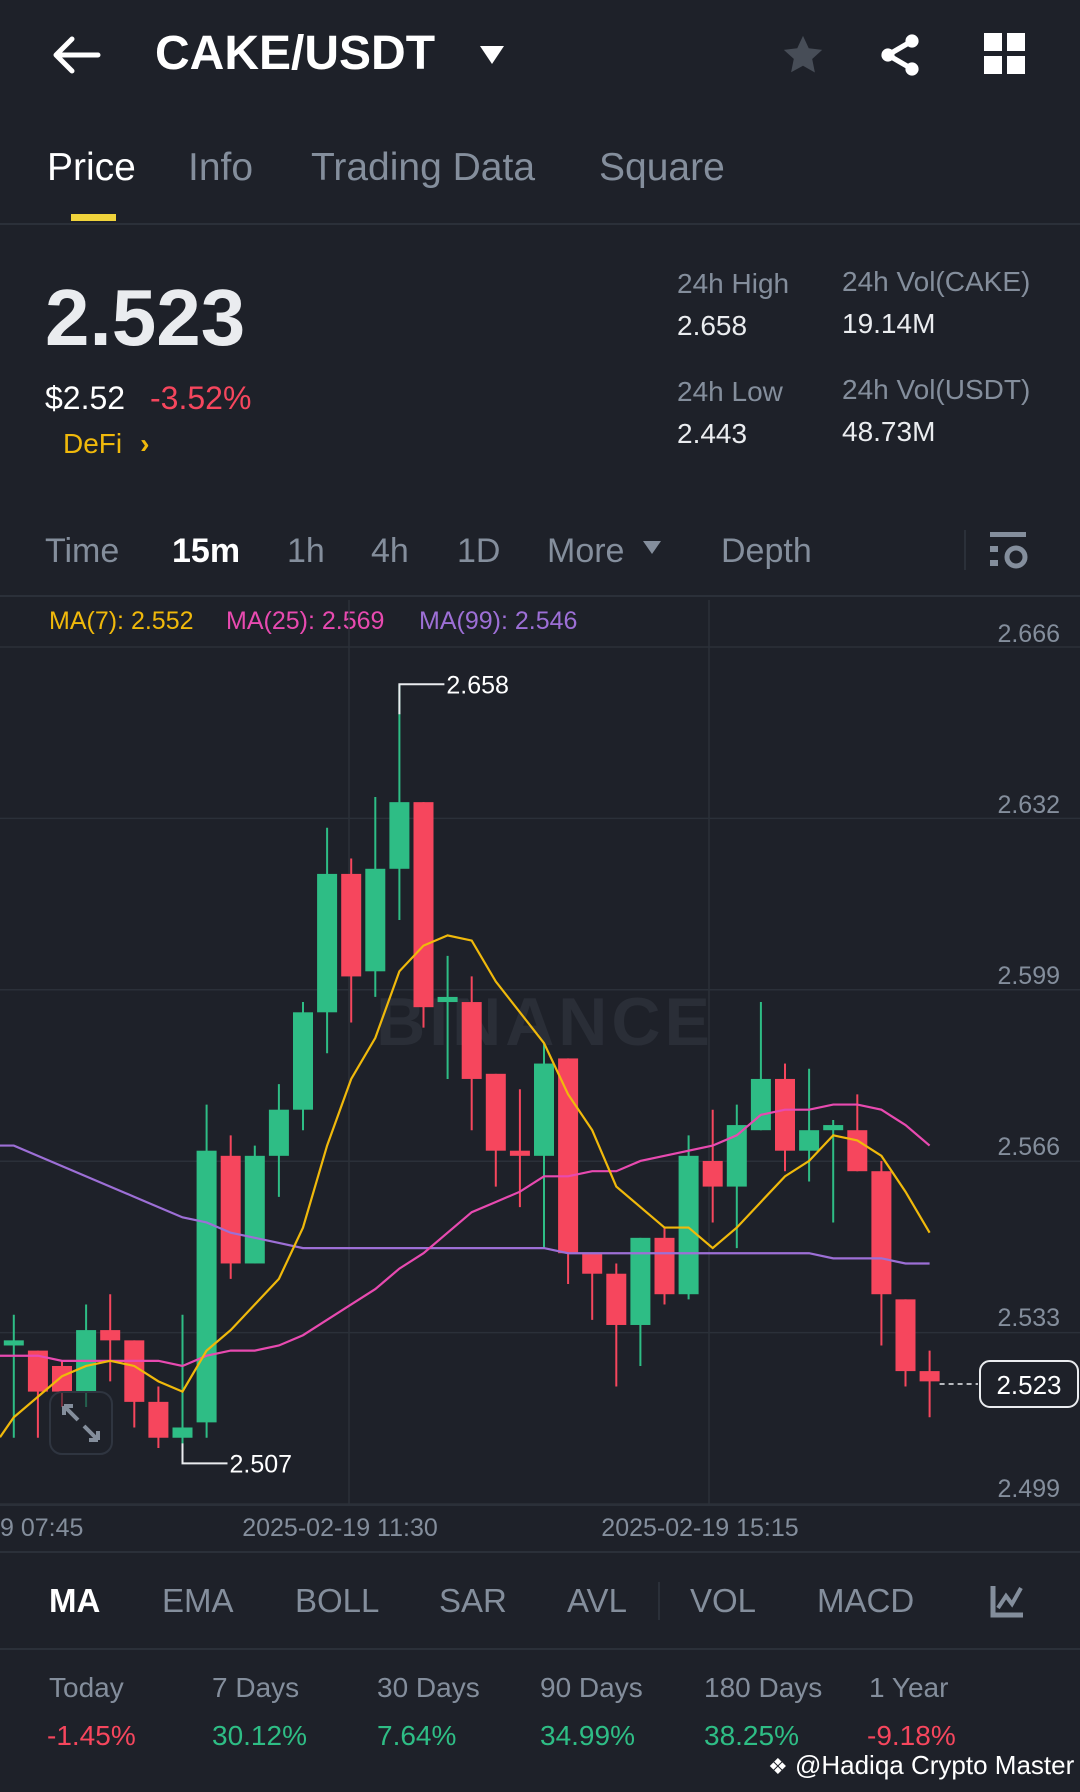 The image size is (1080, 1792). Describe the element at coordinates (803, 57) in the screenshot. I see `favorite-star-icon` at that location.